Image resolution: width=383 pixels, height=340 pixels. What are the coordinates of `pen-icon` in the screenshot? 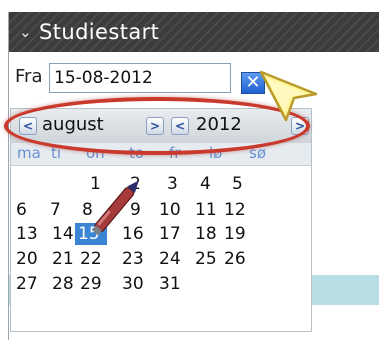 It's located at (115, 208).